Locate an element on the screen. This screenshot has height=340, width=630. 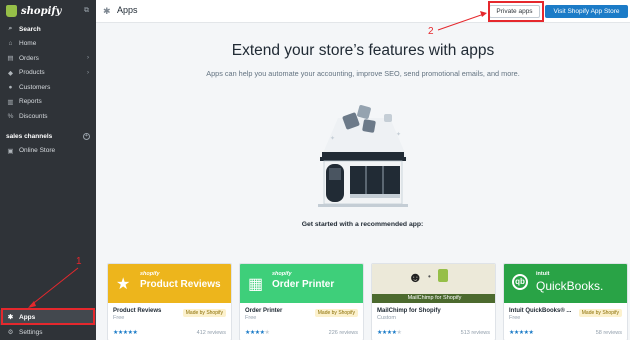
annotation-number-1: 1 is located at coordinates (79, 261).